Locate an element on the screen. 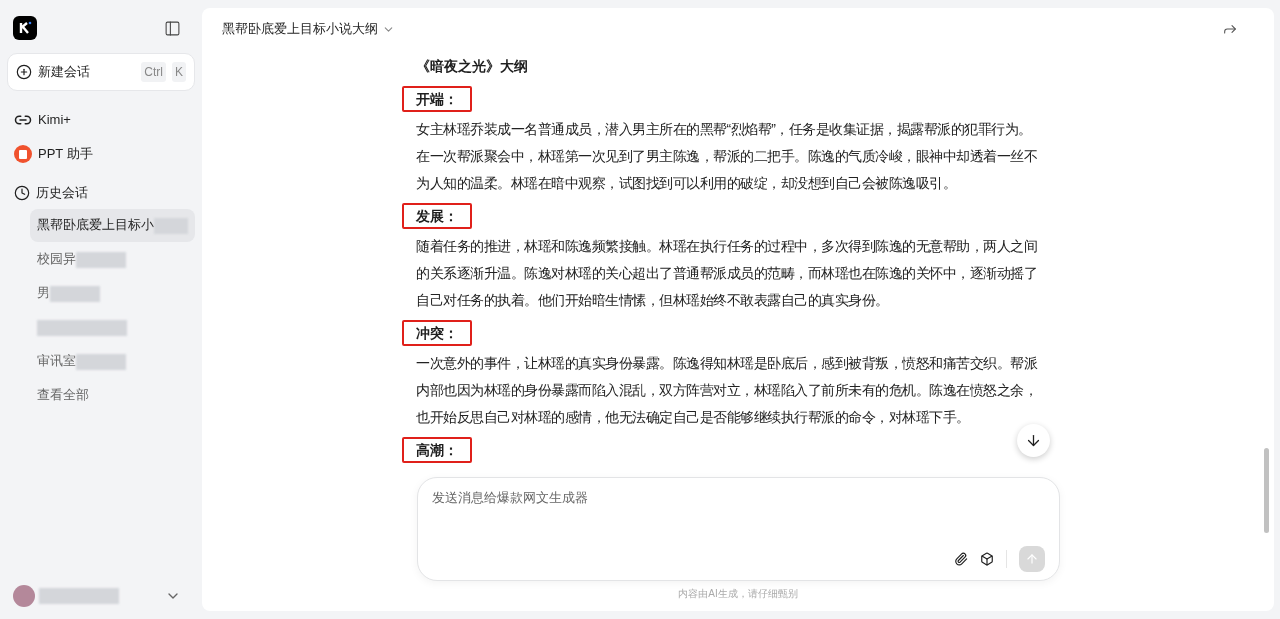  chat-title: 黑帮卧底爱上目标小说大纲 is located at coordinates (300, 29).